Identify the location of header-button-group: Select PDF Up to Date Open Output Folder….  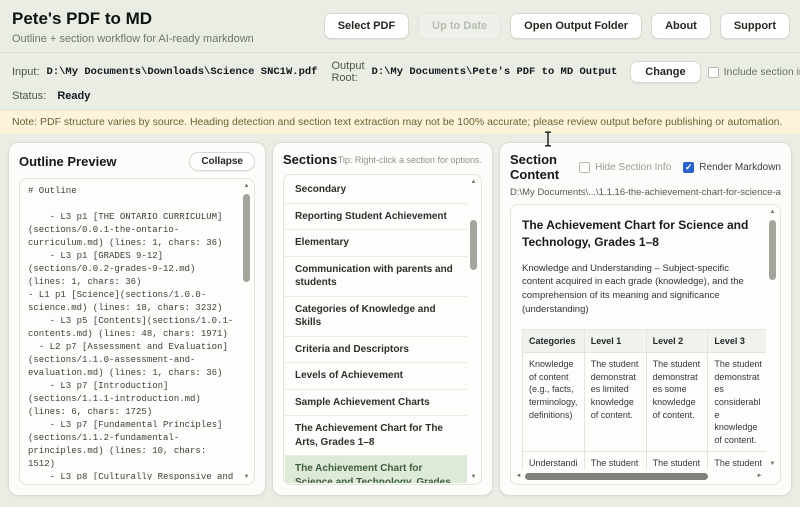
(556, 26).